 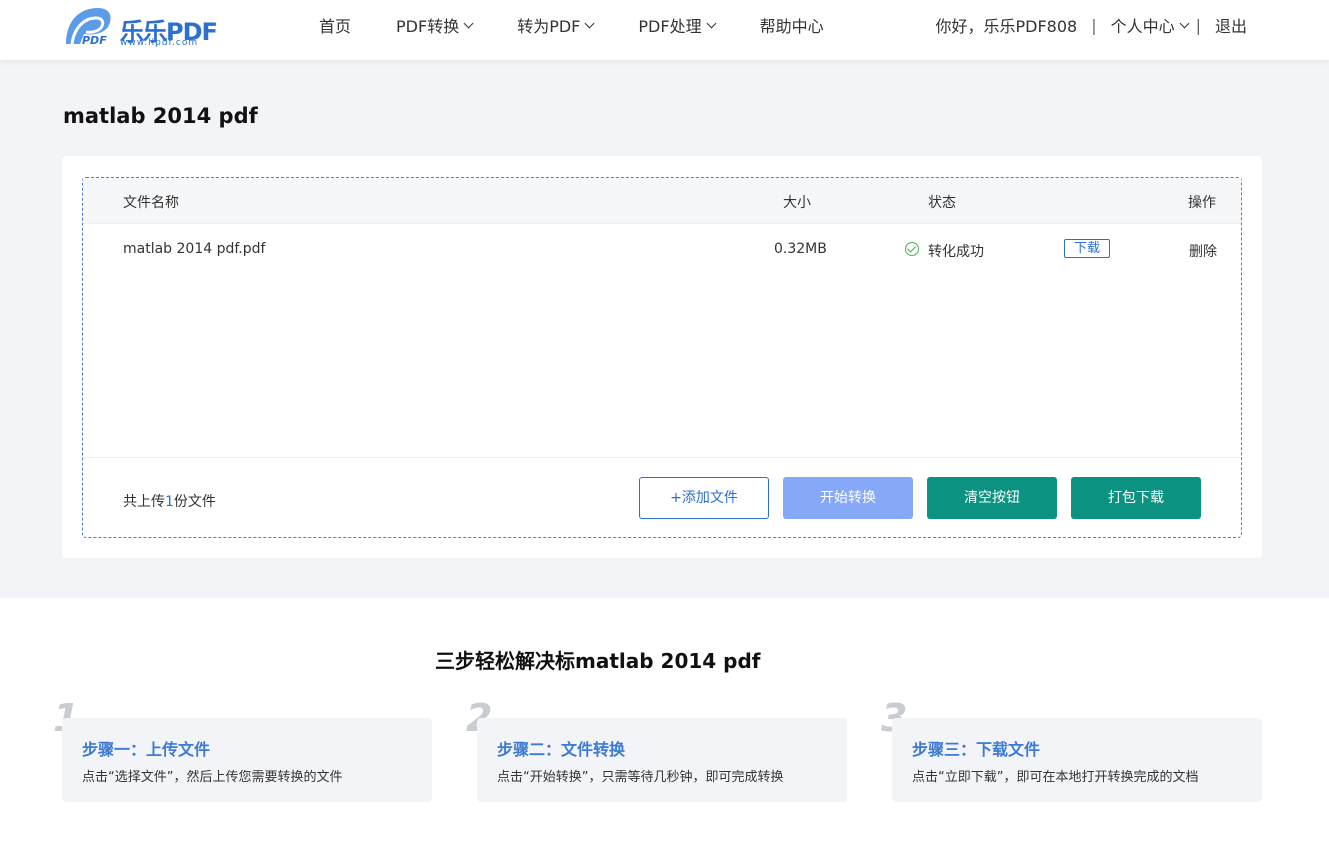 What do you see at coordinates (212, 777) in the screenshot?
I see `step-text: 点击“选择文件”，然后上传您需要转换的文件` at bounding box center [212, 777].